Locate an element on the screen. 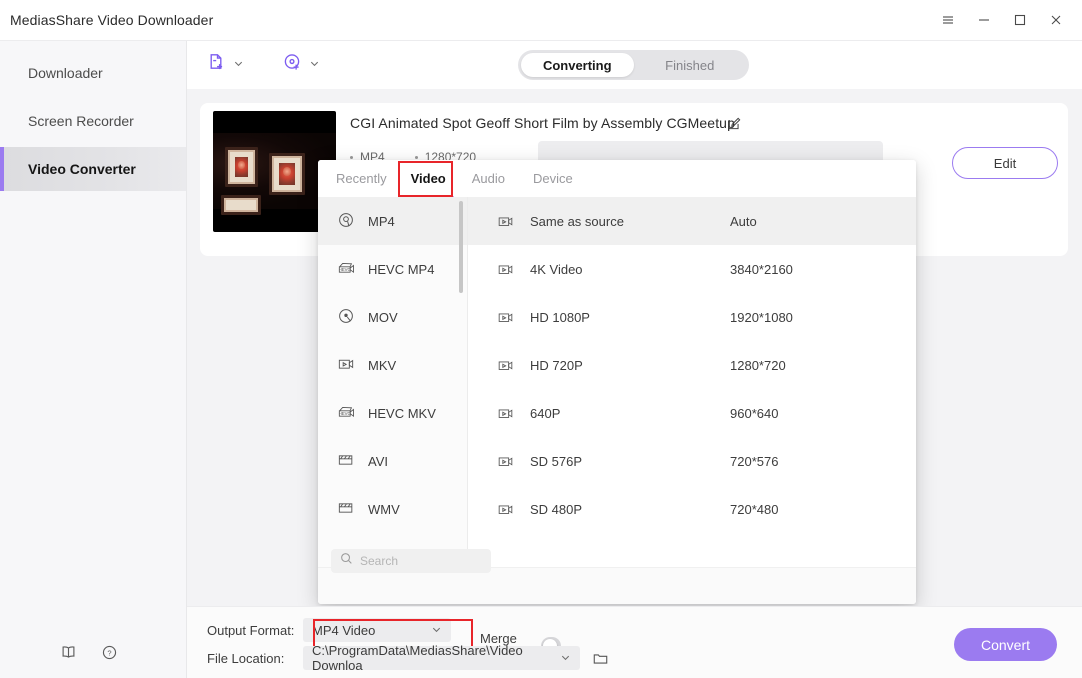 The width and height of the screenshot is (1082, 678). add-file-button is located at coordinates (225, 65).